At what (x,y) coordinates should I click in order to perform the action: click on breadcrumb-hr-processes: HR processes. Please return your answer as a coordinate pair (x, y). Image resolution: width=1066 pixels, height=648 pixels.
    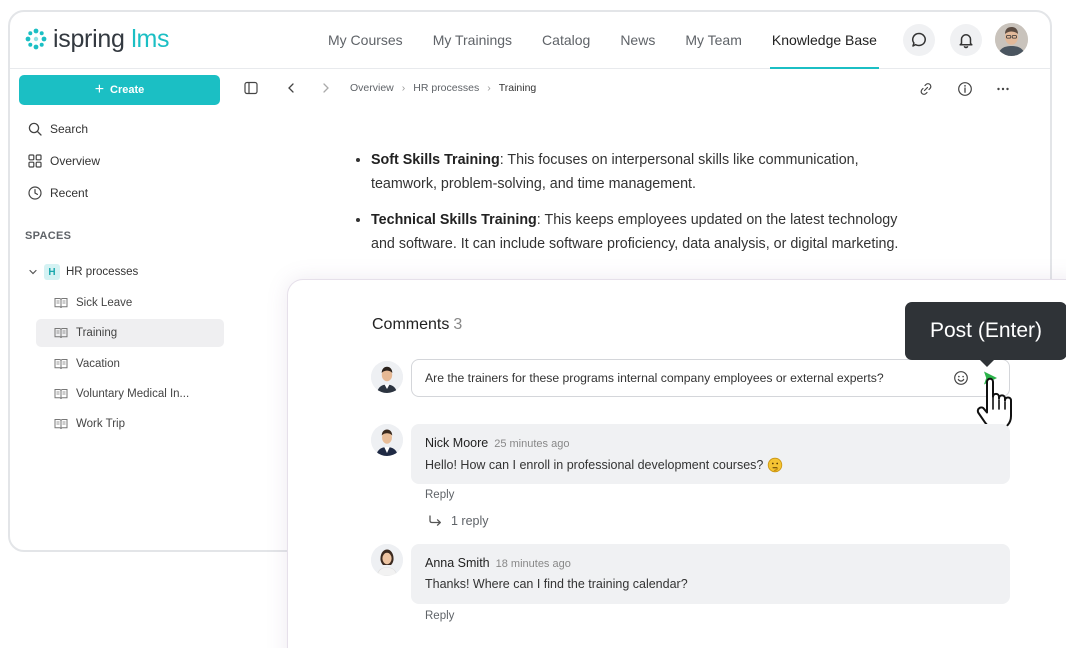
    Looking at the image, I should click on (446, 88).